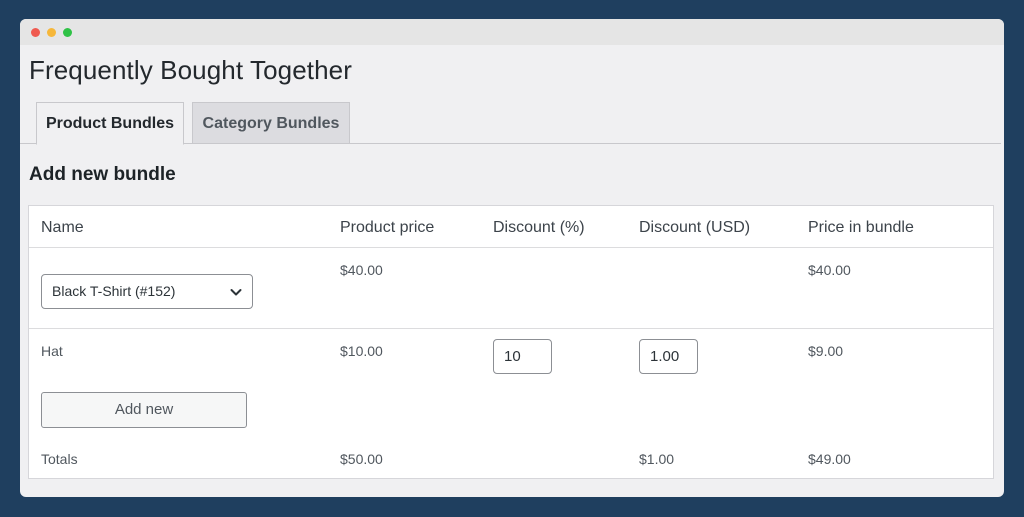 The width and height of the screenshot is (1024, 517). What do you see at coordinates (695, 227) in the screenshot?
I see `header-discount-usd: Discount (USD)` at bounding box center [695, 227].